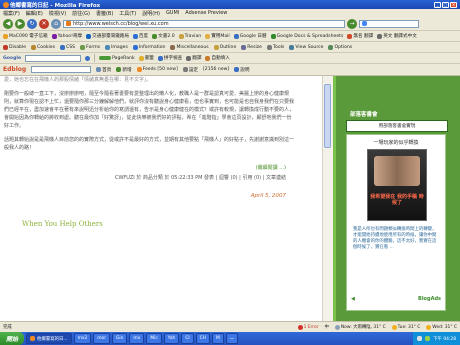 This screenshot has width=460, height=345. I want to click on options-menu: Options, so click(340, 47).